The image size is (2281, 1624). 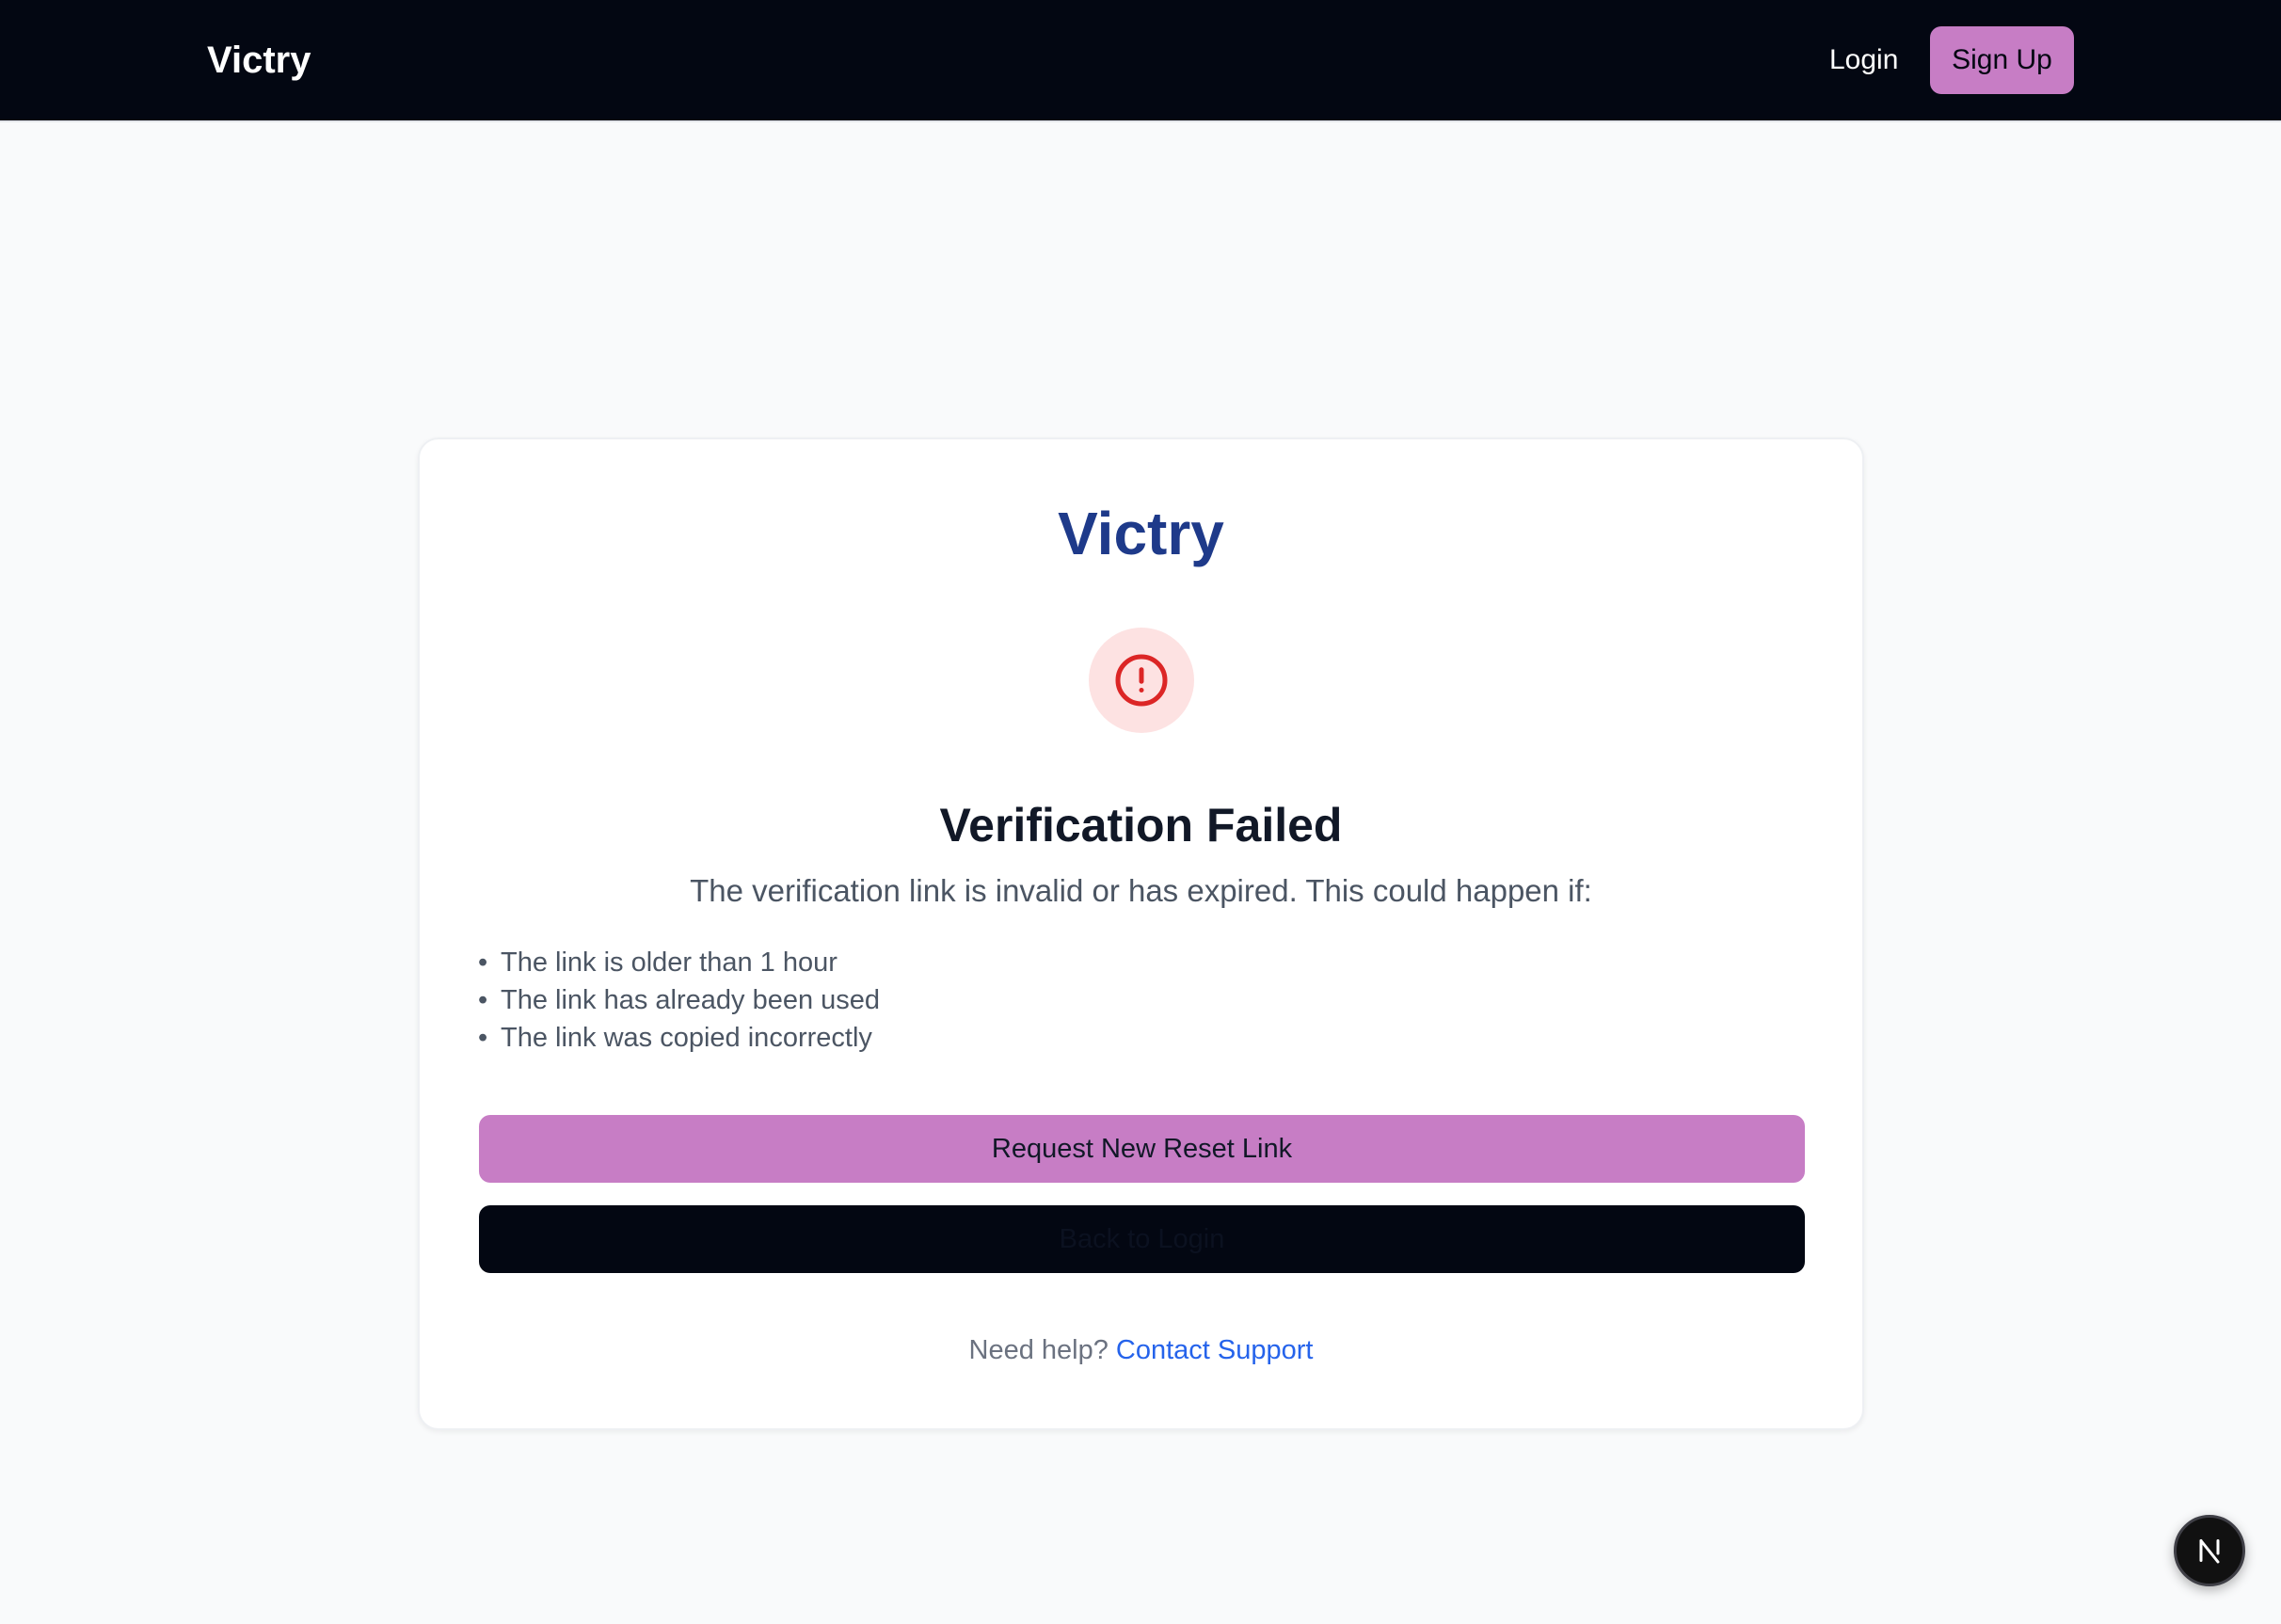 I want to click on top-navbar: Victry Login Sign Up, so click(x=1140, y=61).